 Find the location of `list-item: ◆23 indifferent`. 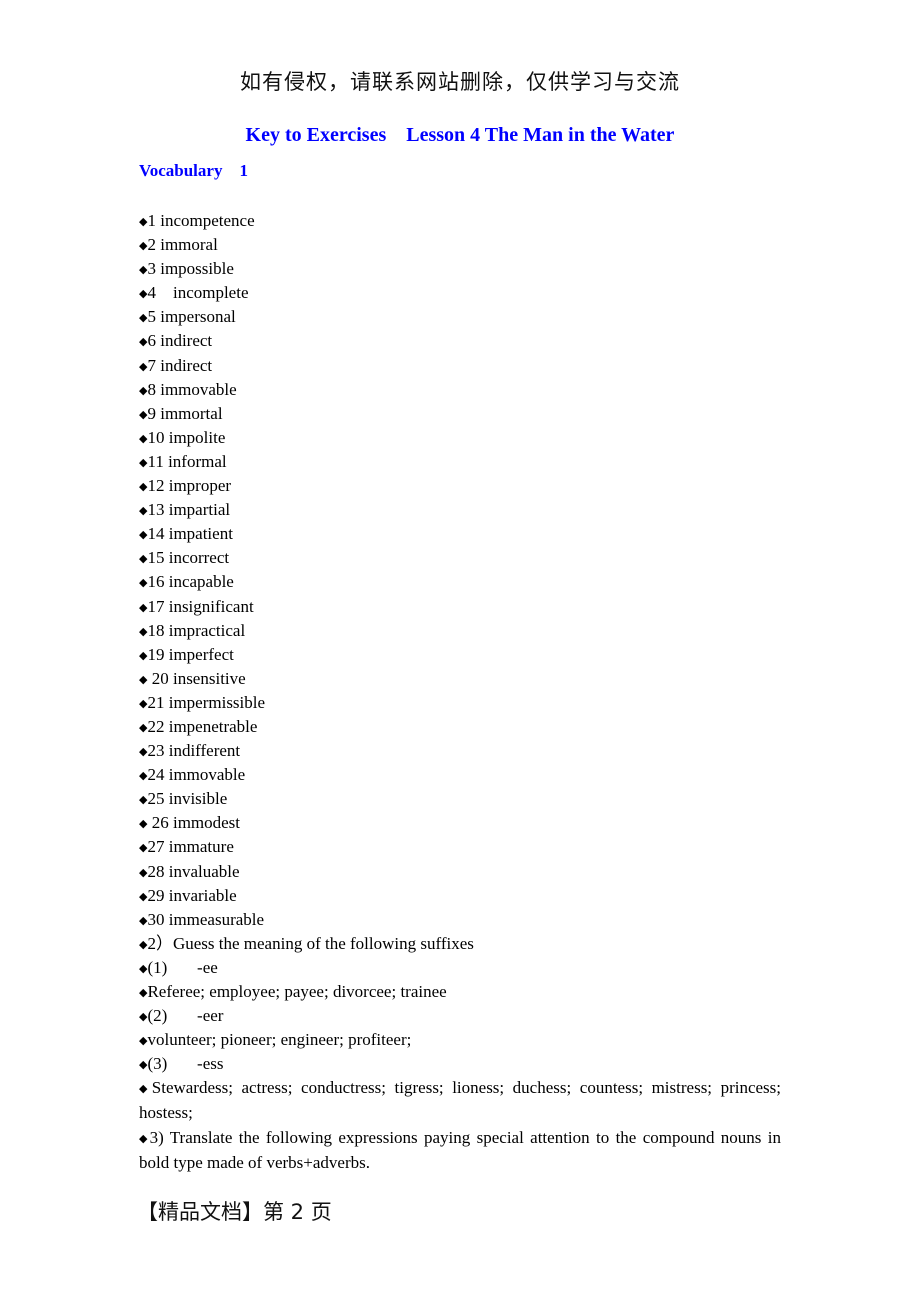

list-item: ◆23 indifferent is located at coordinates (460, 751).